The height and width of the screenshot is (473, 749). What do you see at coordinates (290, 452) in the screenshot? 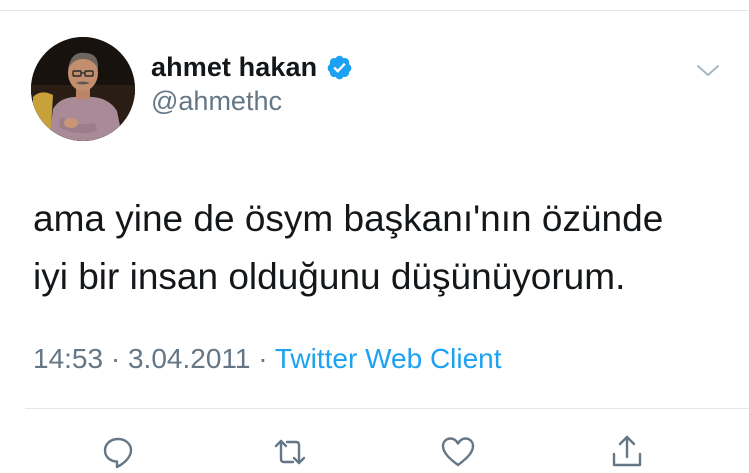
I see `retweet-icon` at bounding box center [290, 452].